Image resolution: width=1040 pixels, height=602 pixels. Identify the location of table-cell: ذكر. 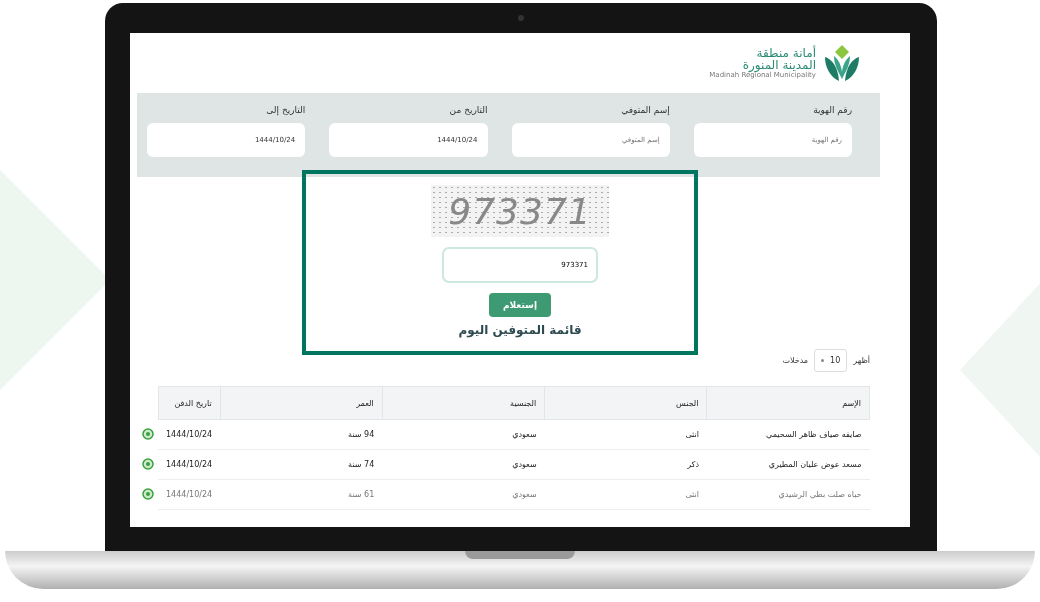
(625, 464).